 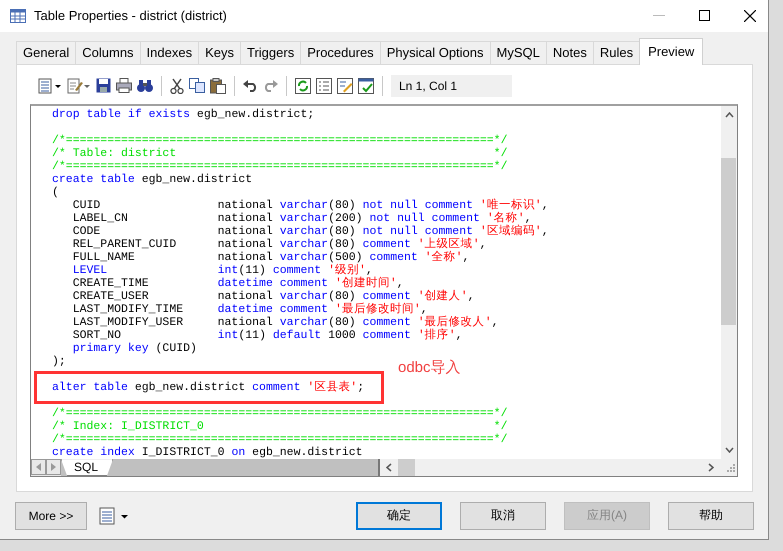 What do you see at coordinates (270, 85) in the screenshot?
I see `redo-icon` at bounding box center [270, 85].